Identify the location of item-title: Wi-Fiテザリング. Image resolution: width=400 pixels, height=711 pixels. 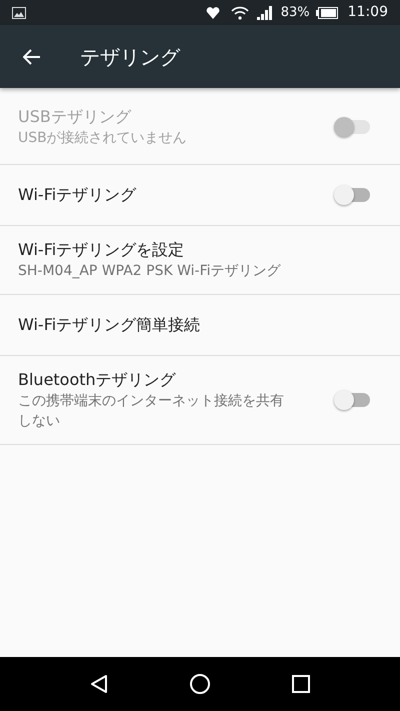
(78, 195).